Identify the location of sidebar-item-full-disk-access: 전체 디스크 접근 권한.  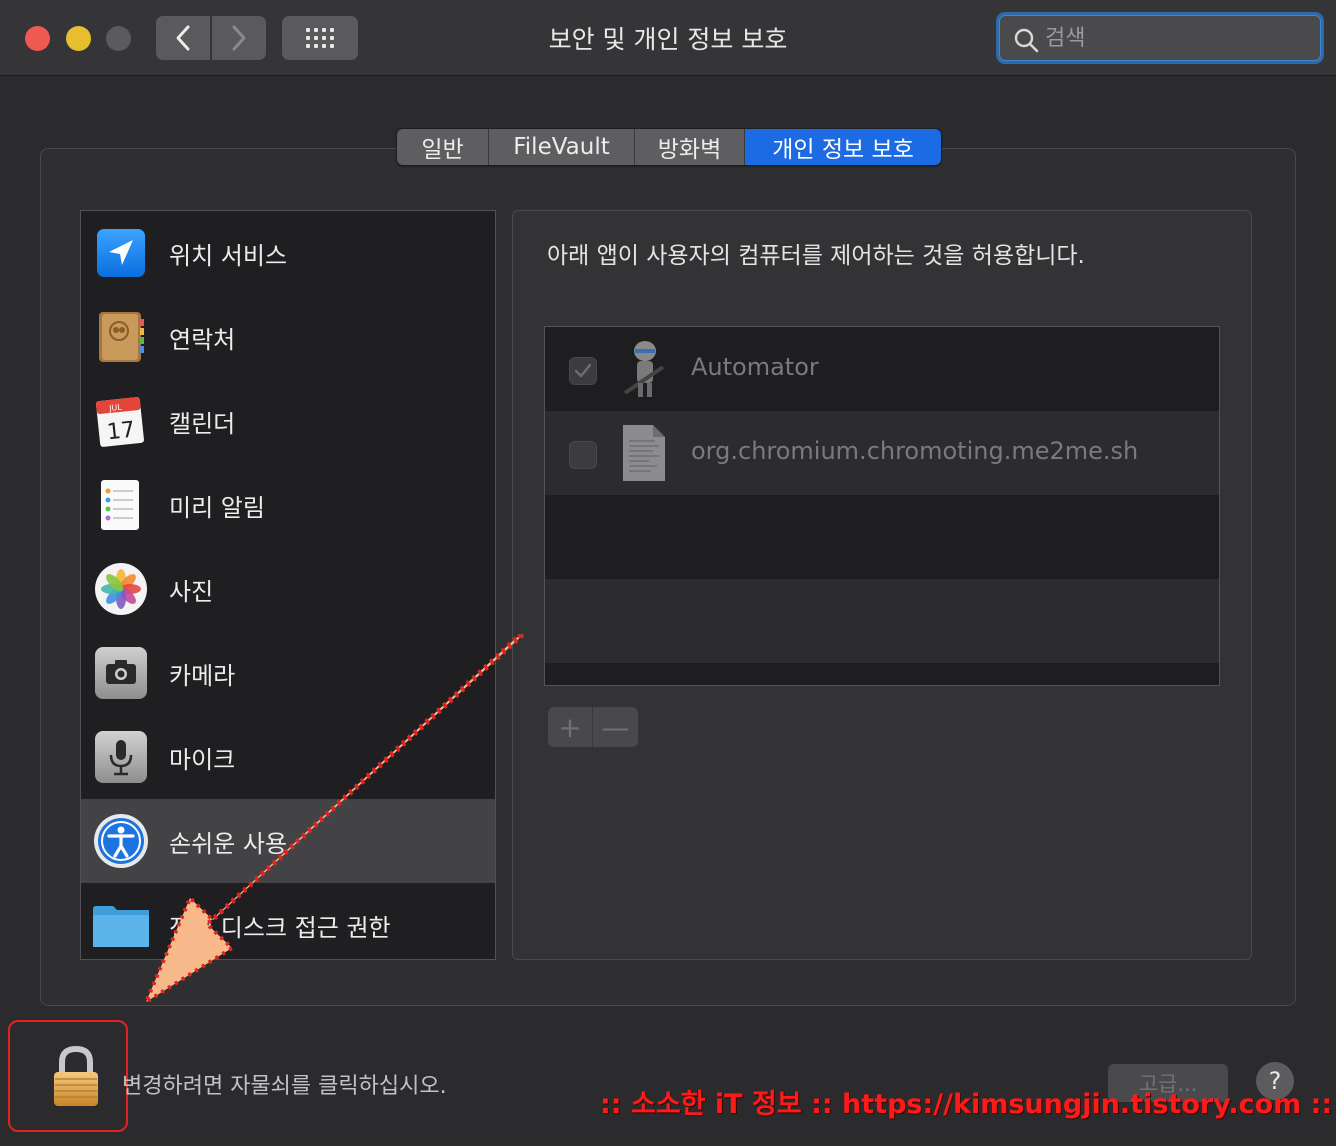
(288, 921).